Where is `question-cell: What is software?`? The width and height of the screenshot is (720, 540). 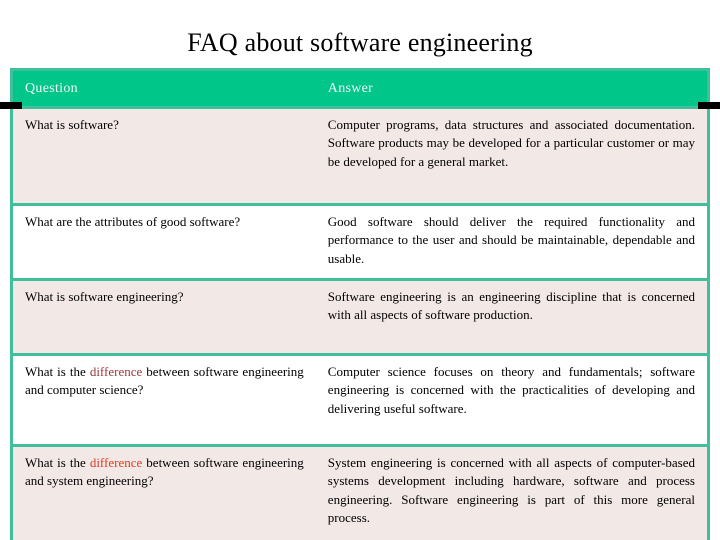 question-cell: What is software? is located at coordinates (163, 155).